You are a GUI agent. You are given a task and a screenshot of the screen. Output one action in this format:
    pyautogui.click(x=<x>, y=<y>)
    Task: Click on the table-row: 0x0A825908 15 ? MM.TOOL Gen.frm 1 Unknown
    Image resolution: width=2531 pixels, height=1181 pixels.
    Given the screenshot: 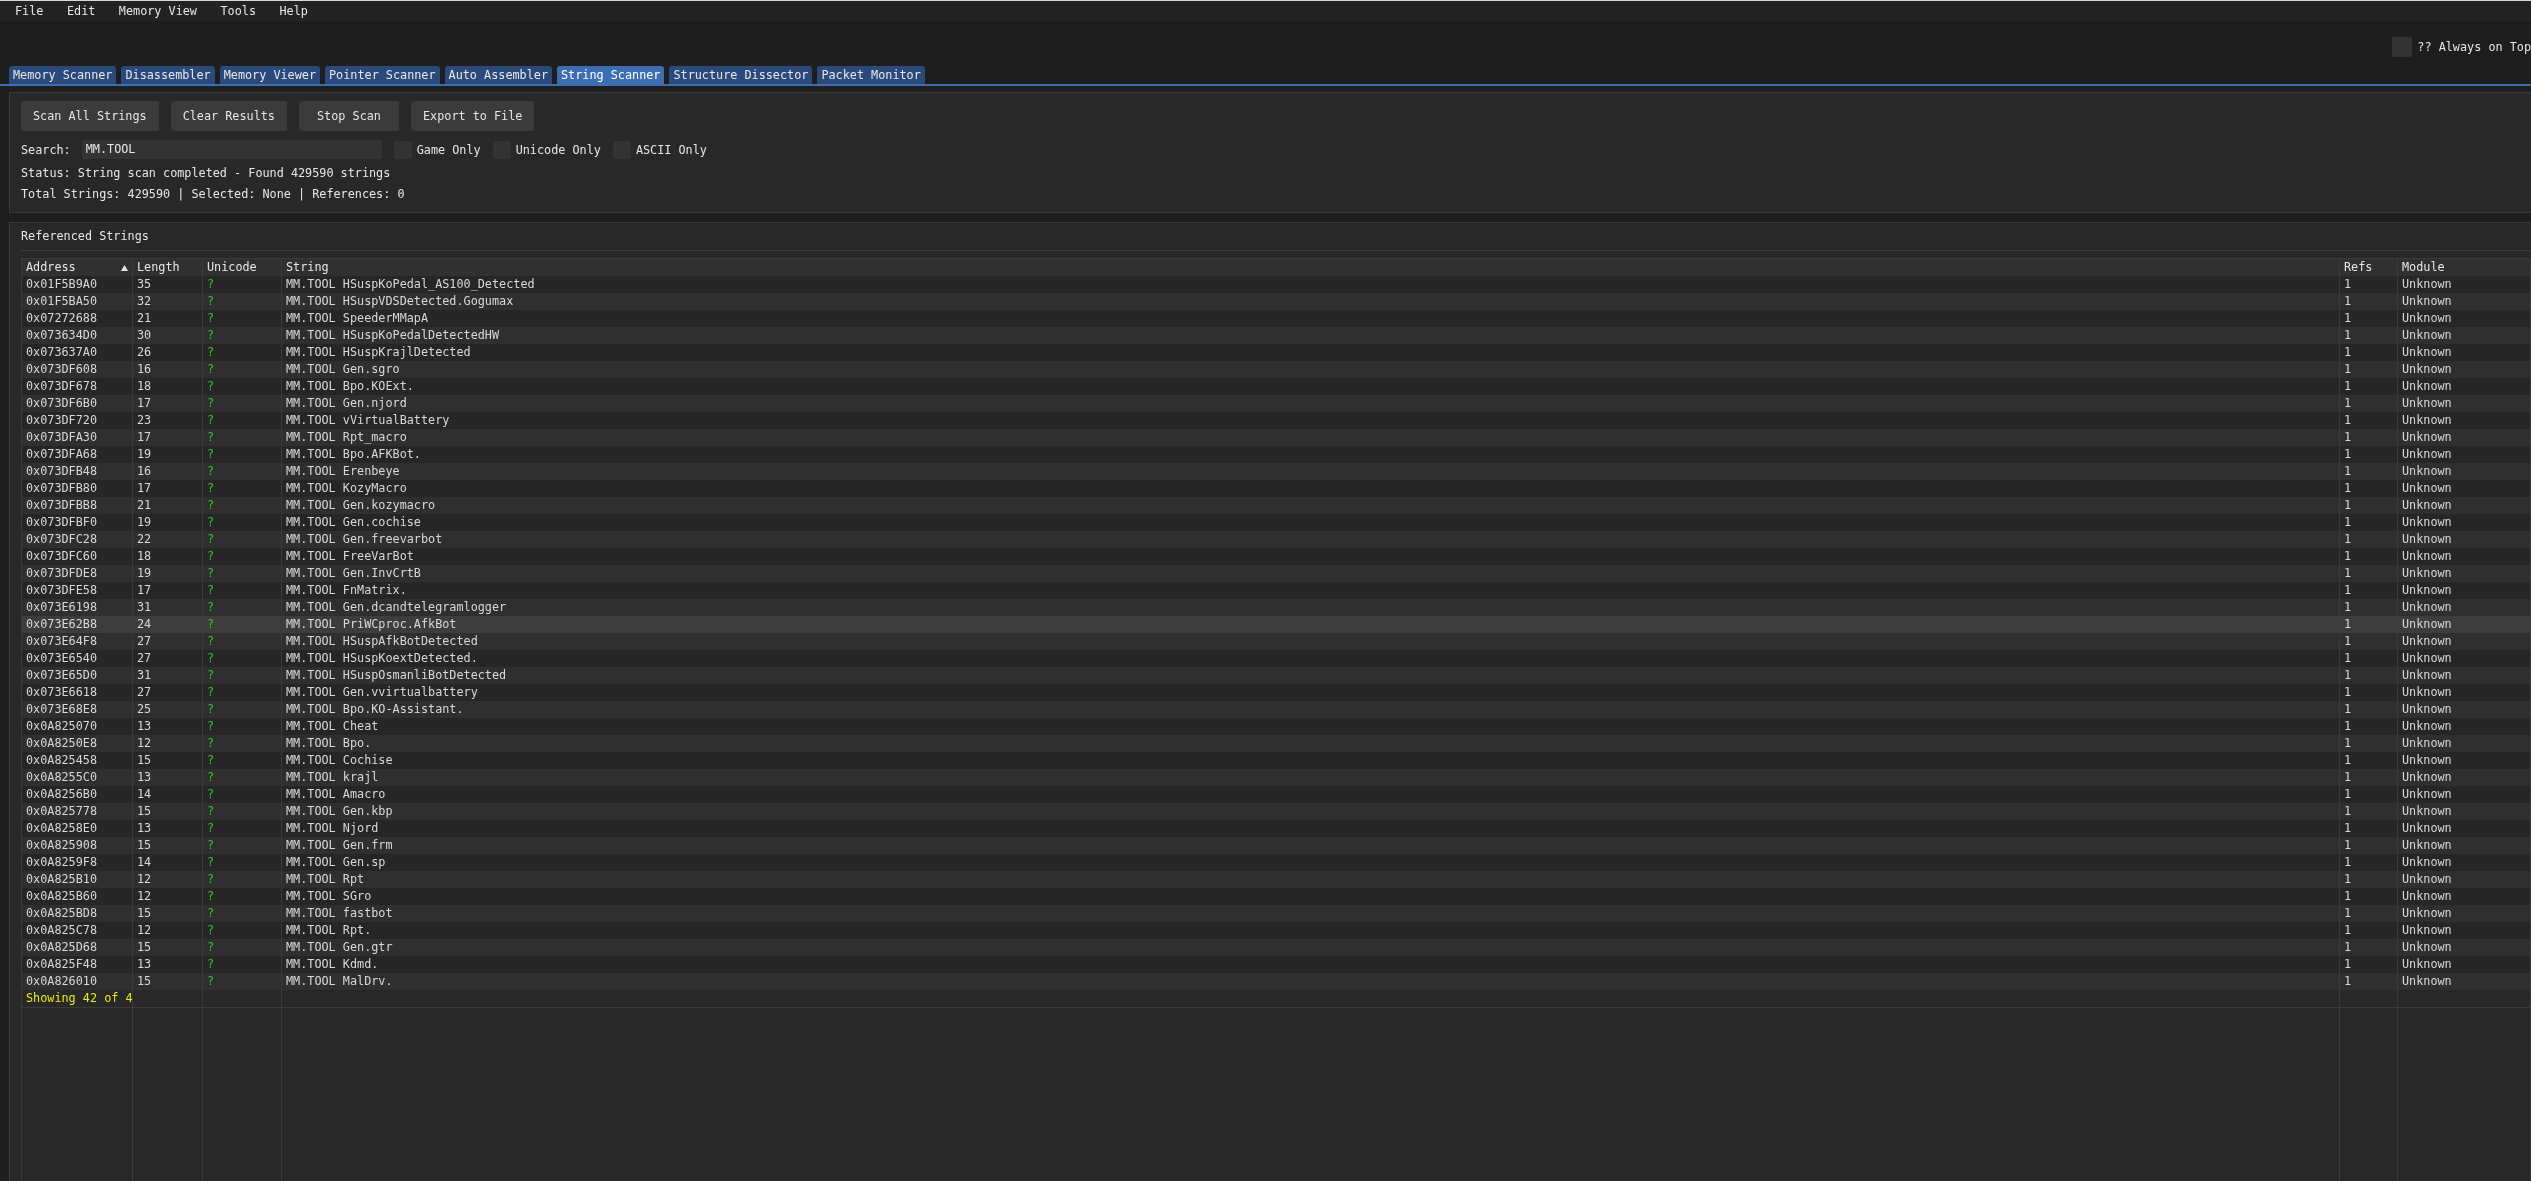 What is the action you would take?
    pyautogui.click(x=1276, y=845)
    